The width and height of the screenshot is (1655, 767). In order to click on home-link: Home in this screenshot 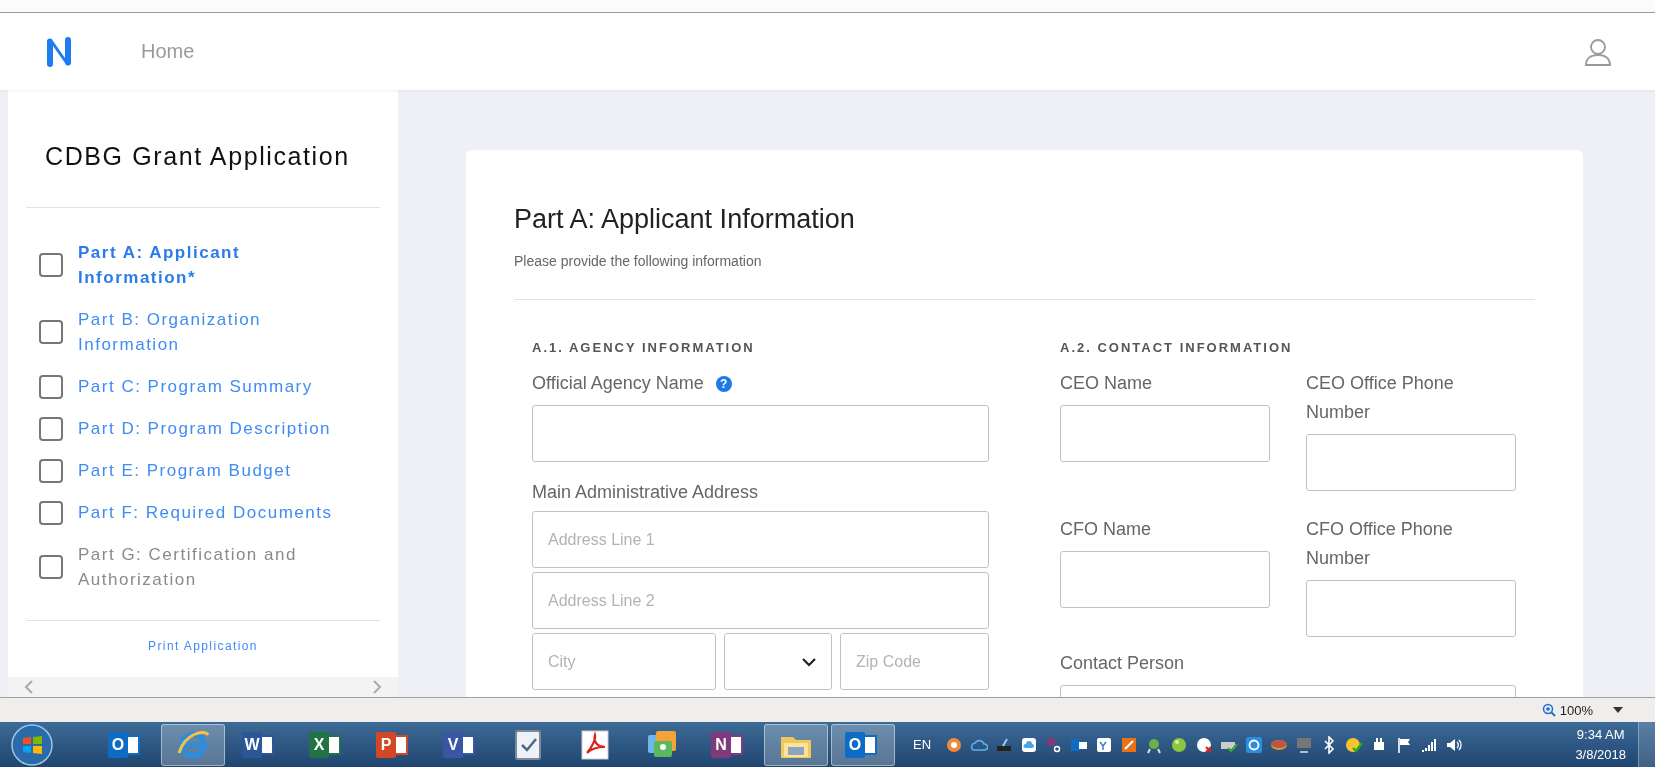, I will do `click(168, 51)`.